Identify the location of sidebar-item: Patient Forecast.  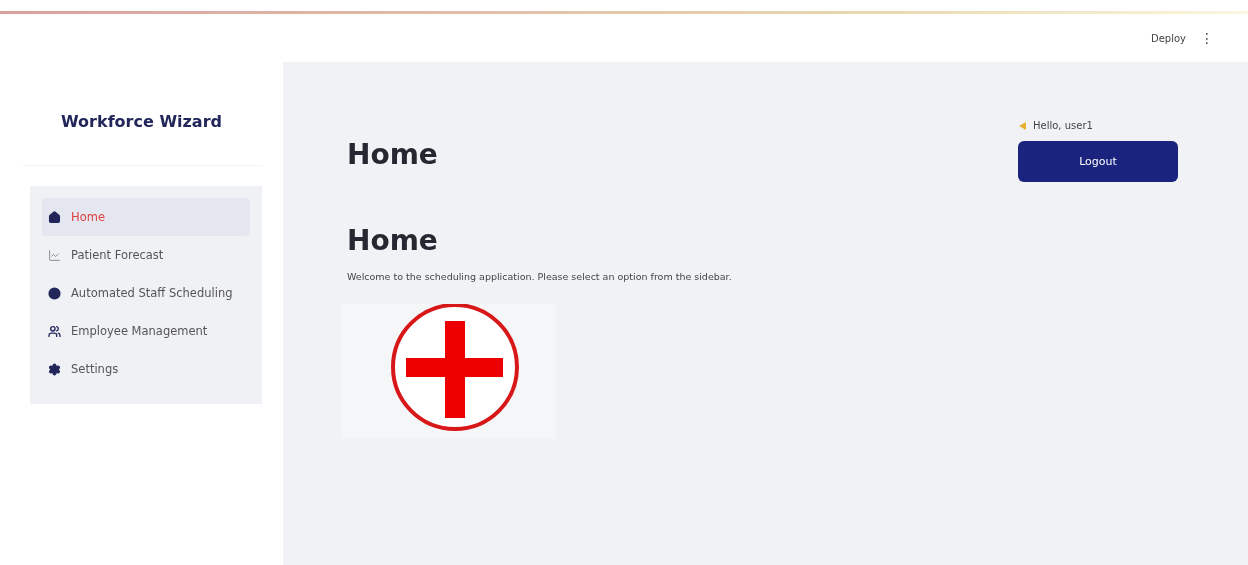
(146, 255).